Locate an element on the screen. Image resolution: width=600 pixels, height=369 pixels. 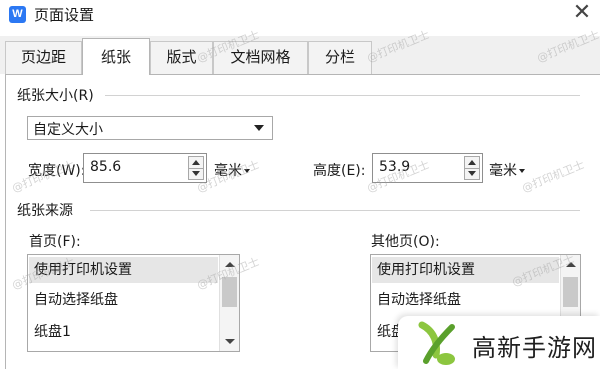
scroll-down-icon is located at coordinates (230, 341).